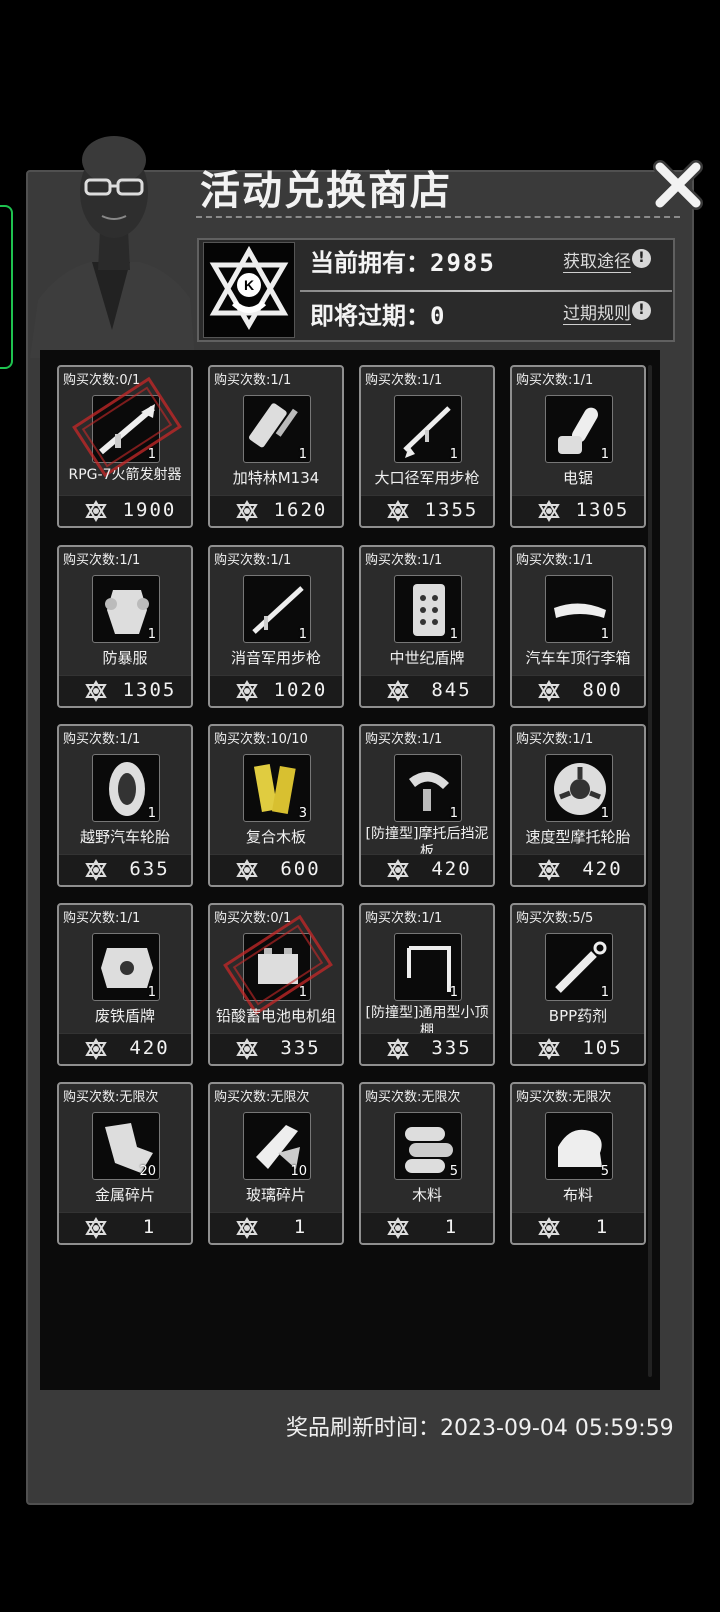 This screenshot has width=720, height=1612. I want to click on item-name: 复合木板, so click(275, 837).